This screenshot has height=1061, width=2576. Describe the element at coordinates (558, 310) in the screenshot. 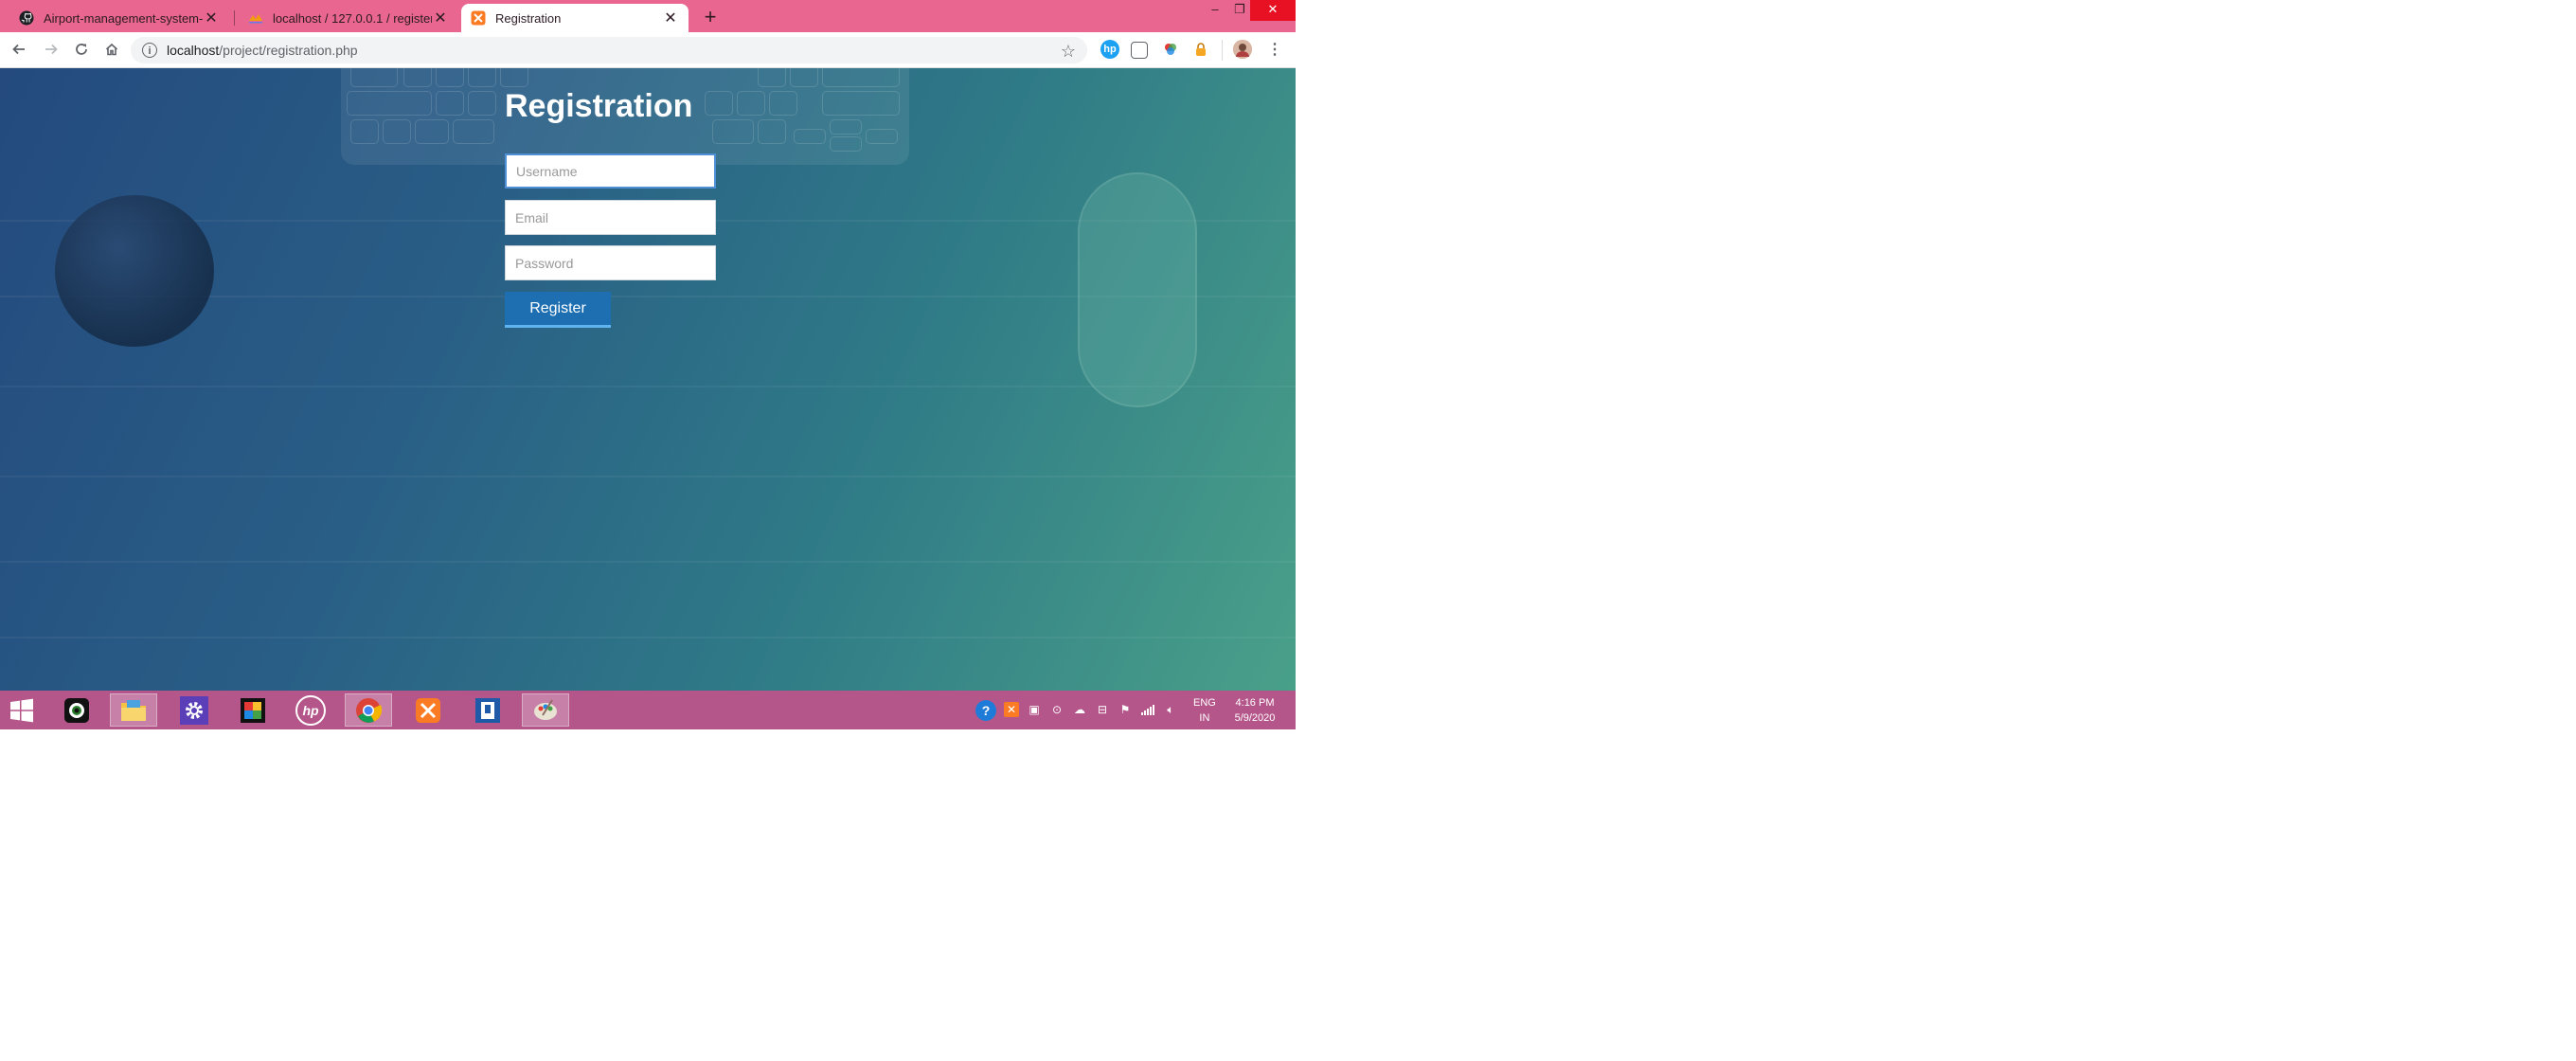

I see `register-button: Register` at that location.